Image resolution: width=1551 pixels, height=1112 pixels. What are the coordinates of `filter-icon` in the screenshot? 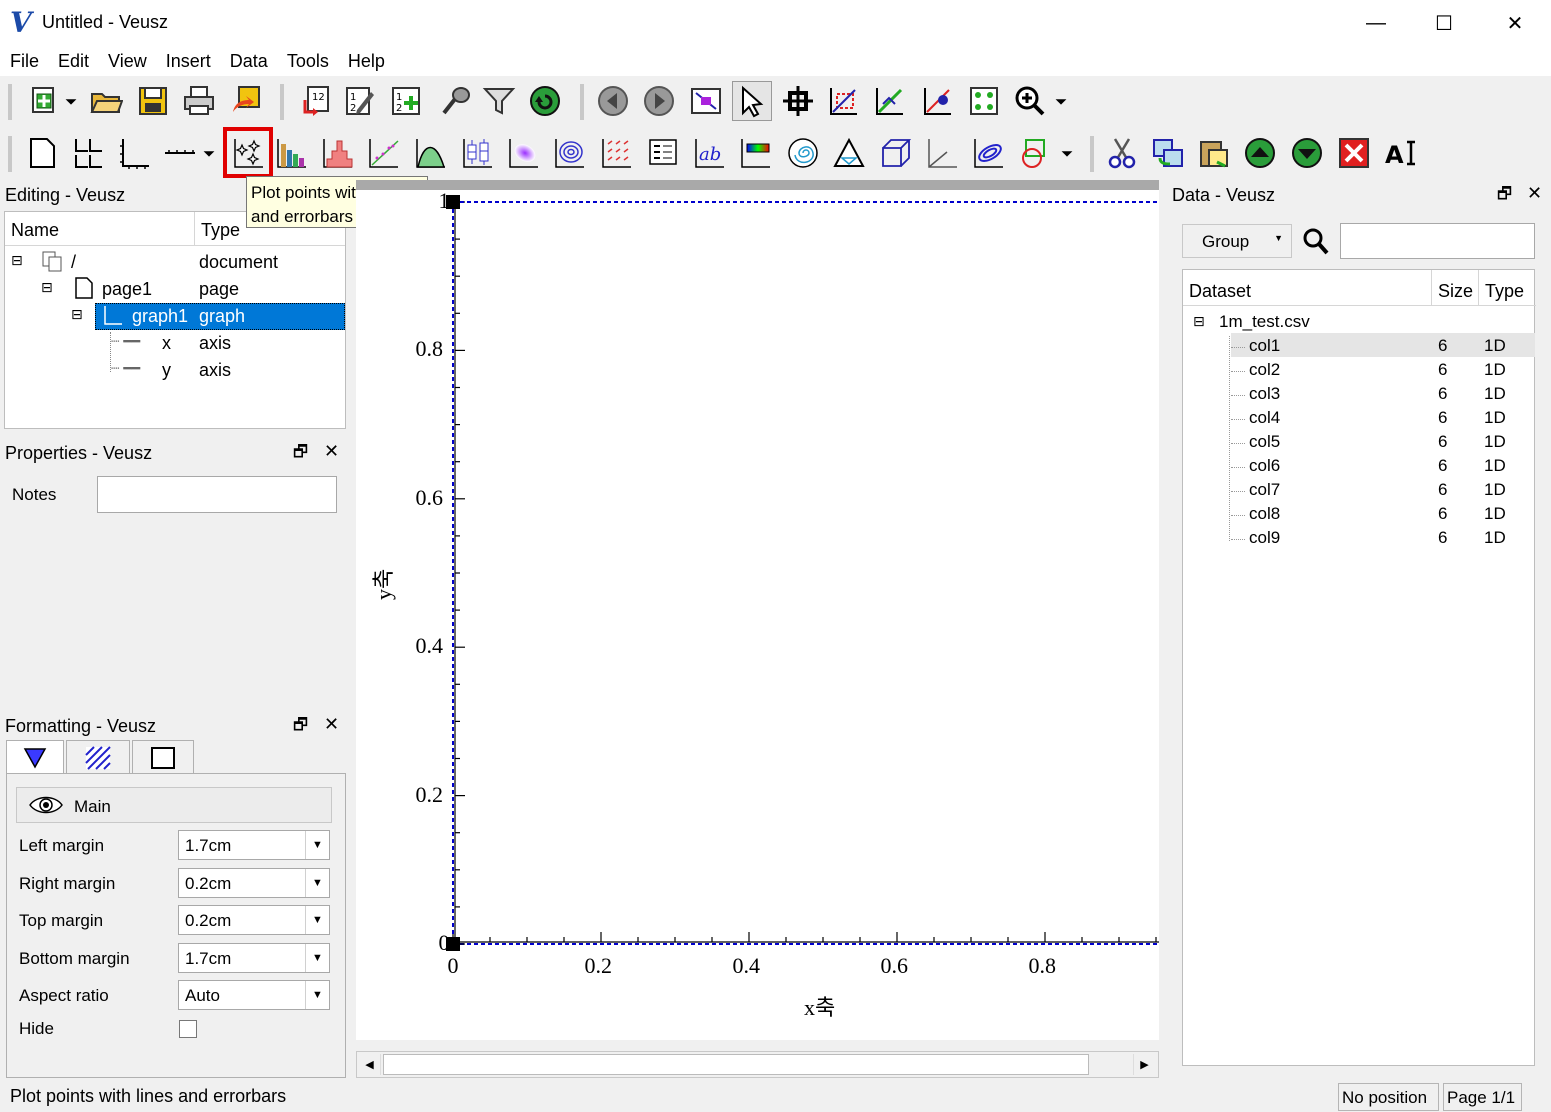 It's located at (499, 101).